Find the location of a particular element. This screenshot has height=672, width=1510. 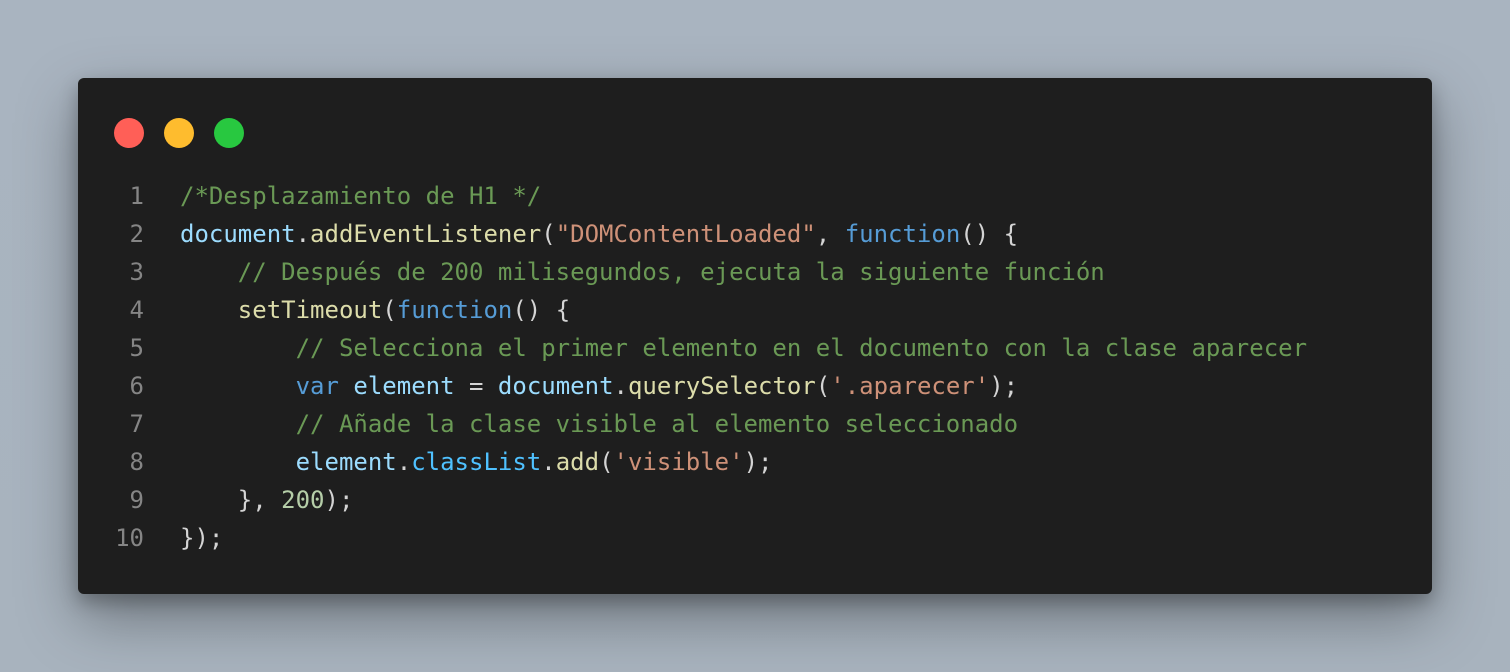

code-token: }); is located at coordinates (202, 538).